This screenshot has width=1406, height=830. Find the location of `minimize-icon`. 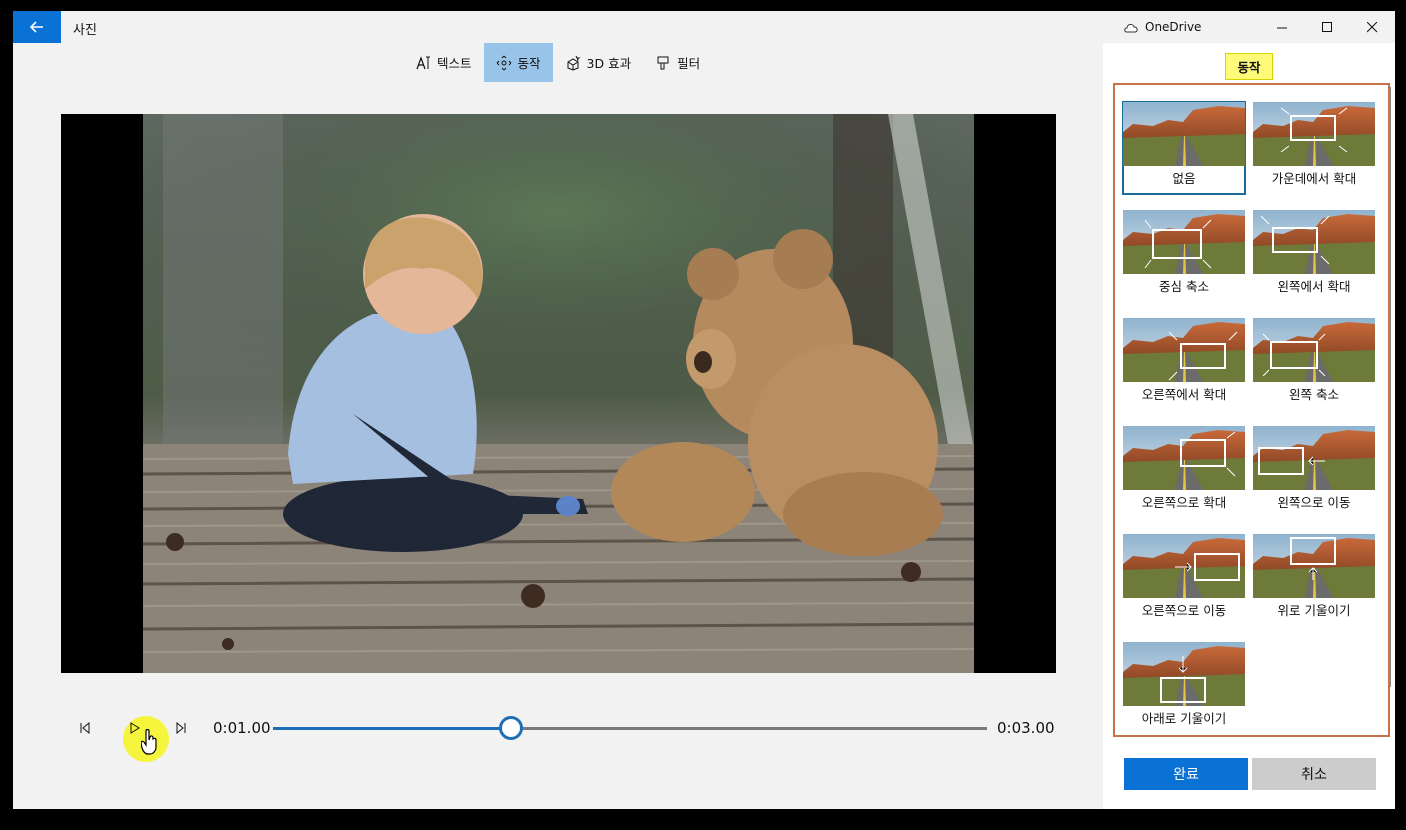

minimize-icon is located at coordinates (1281, 27).